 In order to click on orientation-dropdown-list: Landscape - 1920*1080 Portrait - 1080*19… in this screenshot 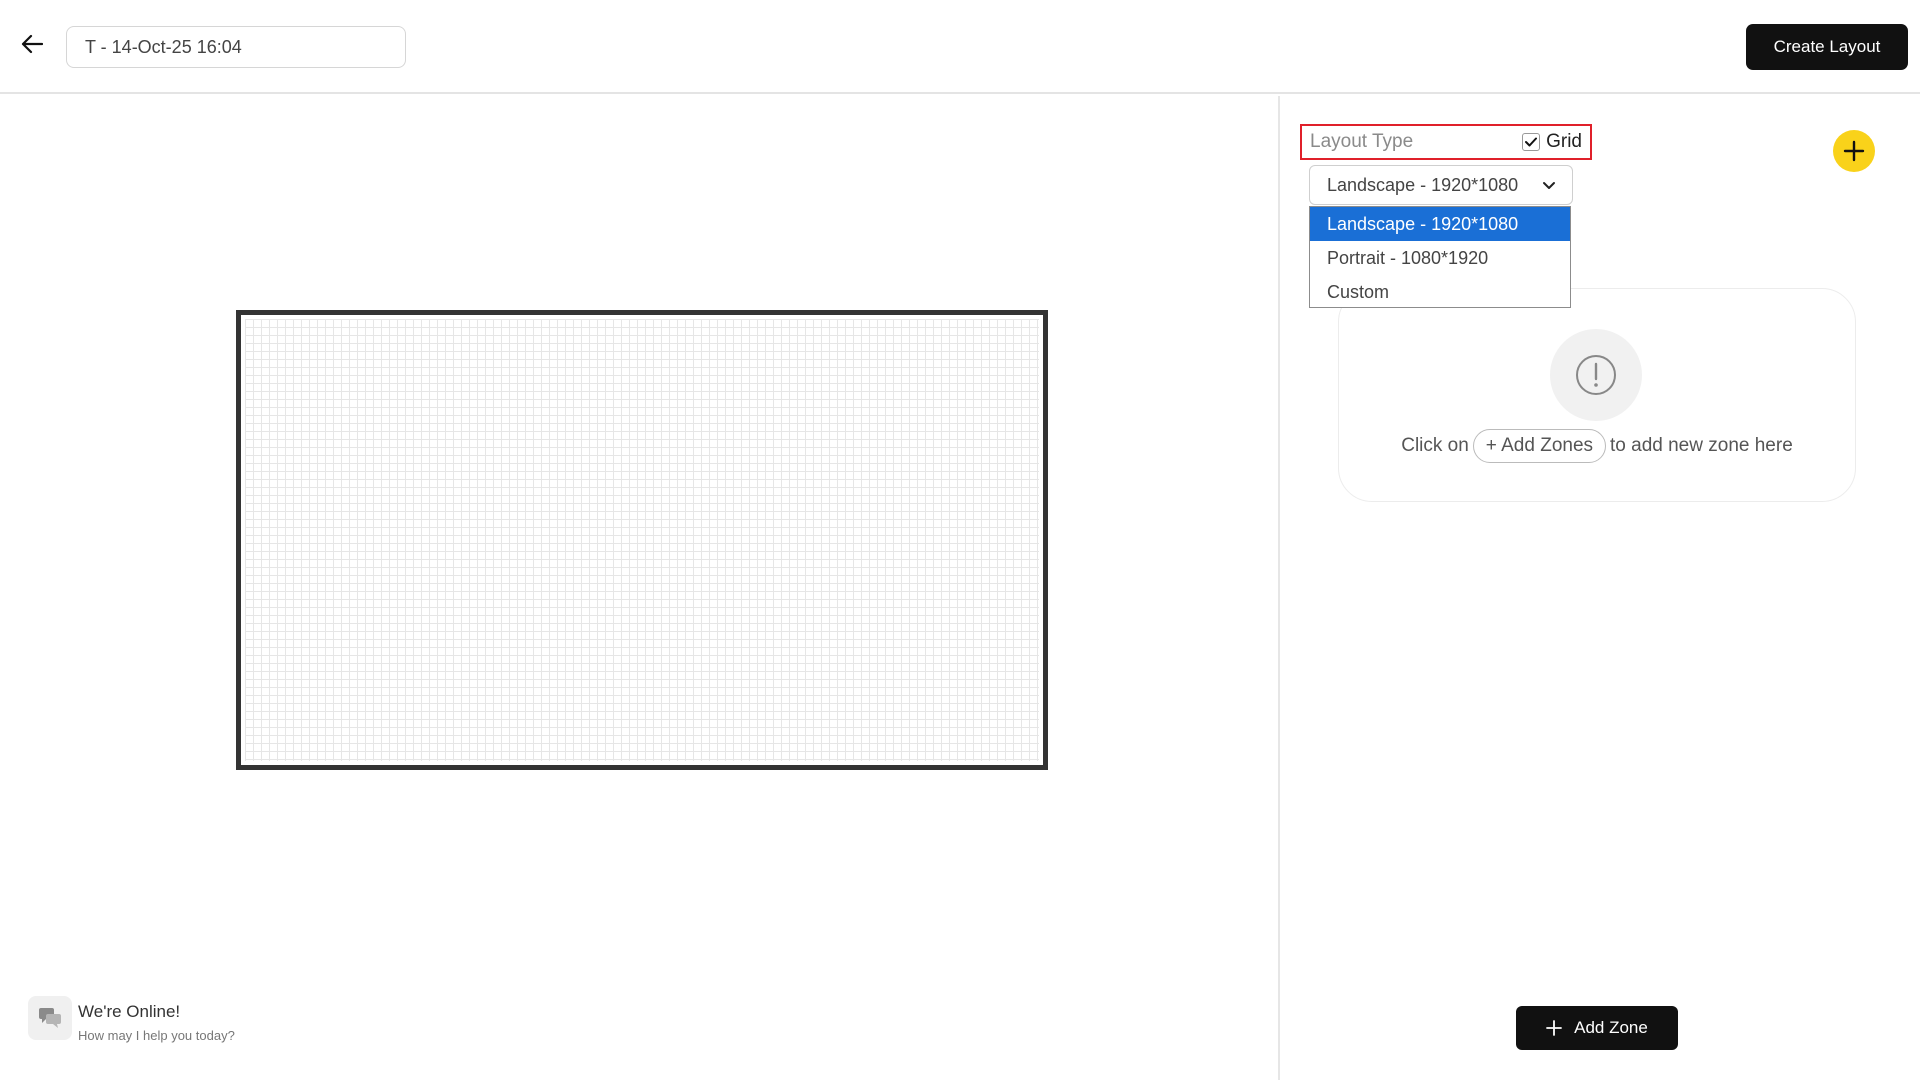, I will do `click(1440, 257)`.